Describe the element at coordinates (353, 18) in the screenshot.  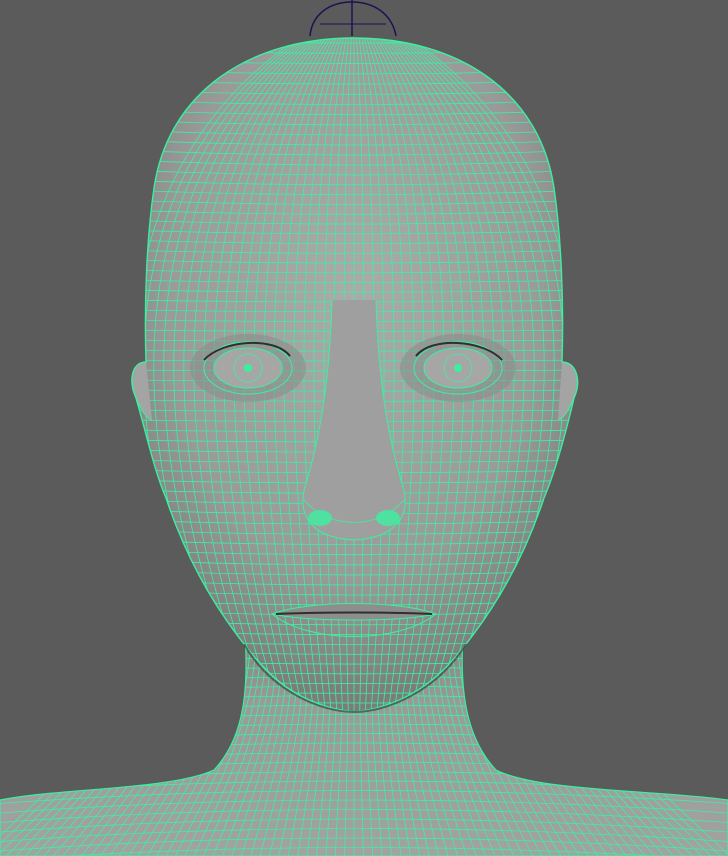
I see `transform-manipulator-icon` at that location.